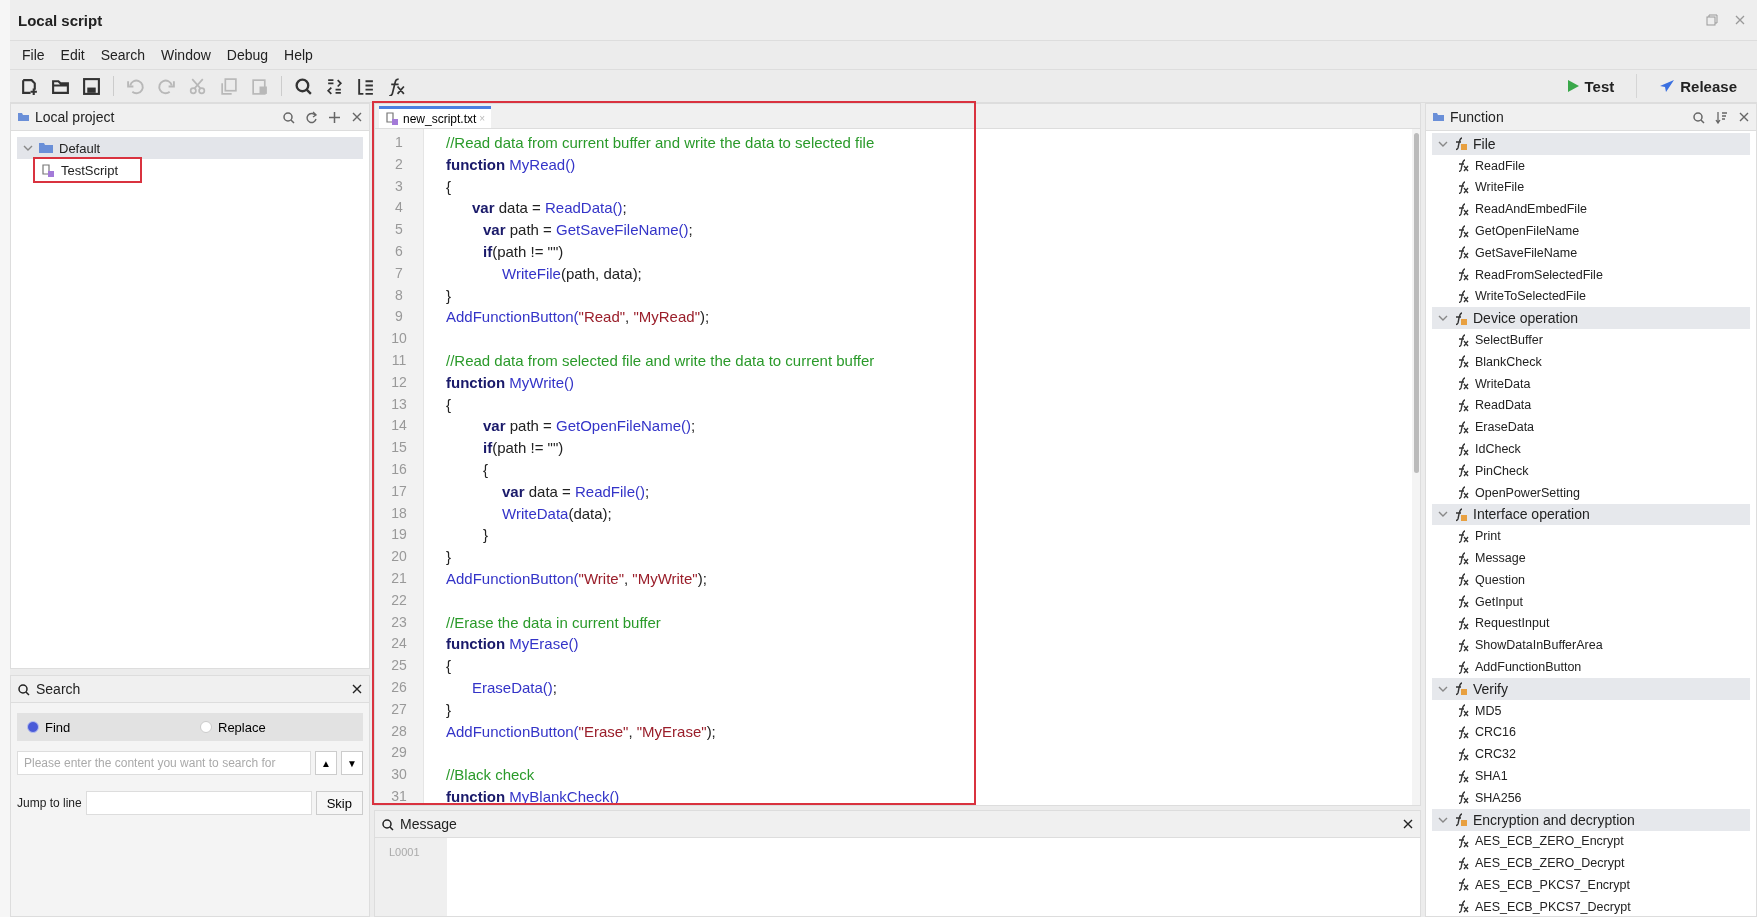 Image resolution: width=1757 pixels, height=917 pixels. I want to click on line-number: 8, so click(399, 295).